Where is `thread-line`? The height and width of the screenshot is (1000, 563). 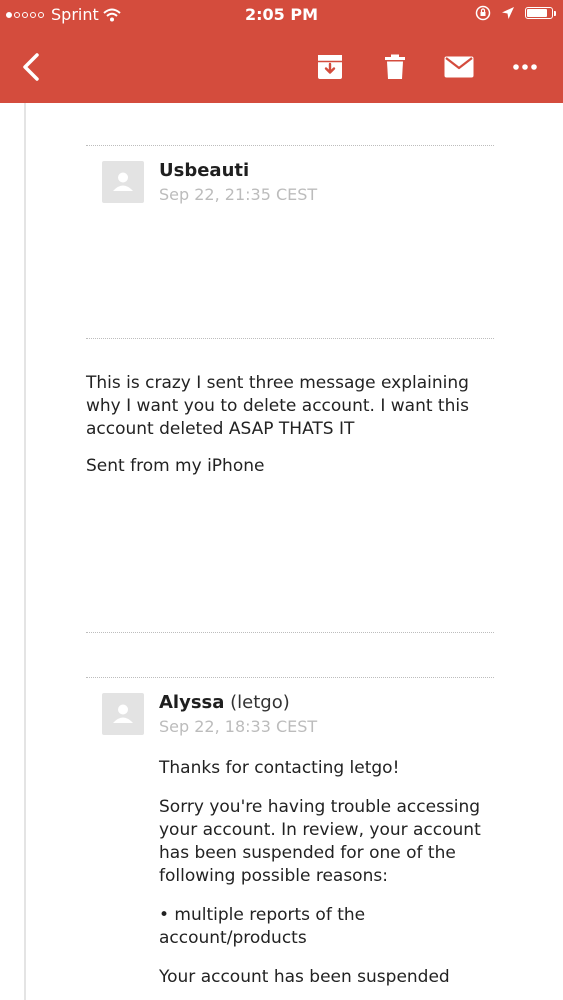 thread-line is located at coordinates (25, 551).